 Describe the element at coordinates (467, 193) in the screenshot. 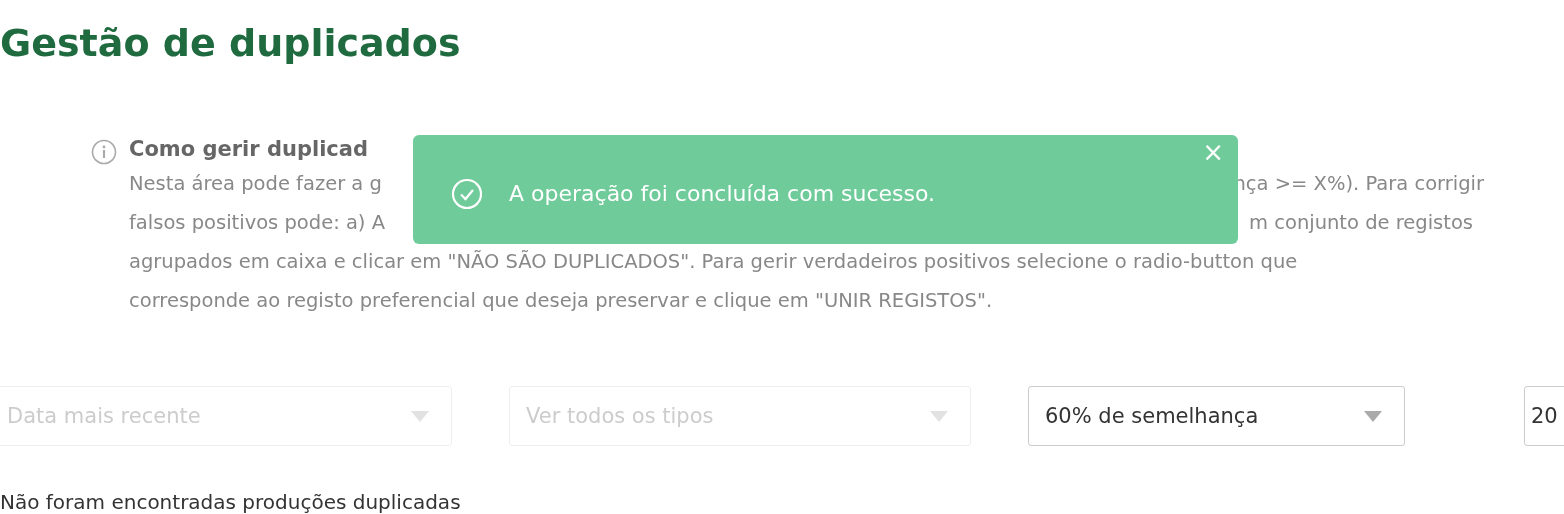

I see `check-circle-icon` at that location.